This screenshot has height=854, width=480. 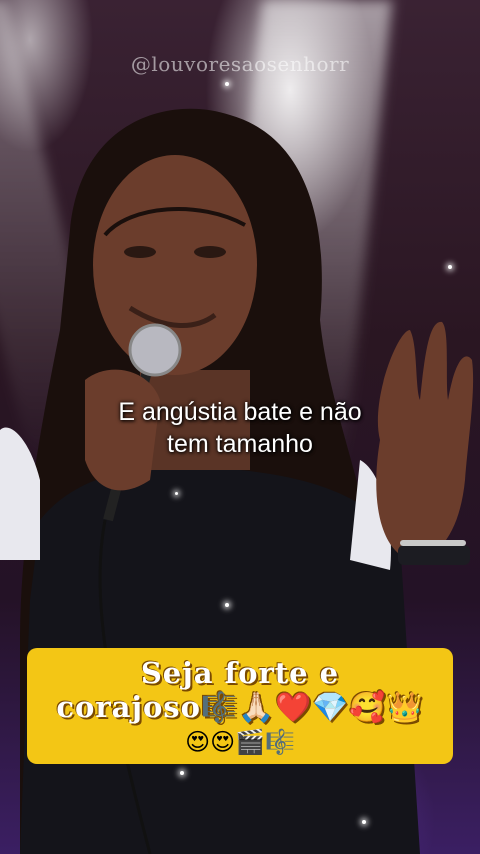 What do you see at coordinates (240, 412) in the screenshot?
I see `lyric-line: E angústia bate e não` at bounding box center [240, 412].